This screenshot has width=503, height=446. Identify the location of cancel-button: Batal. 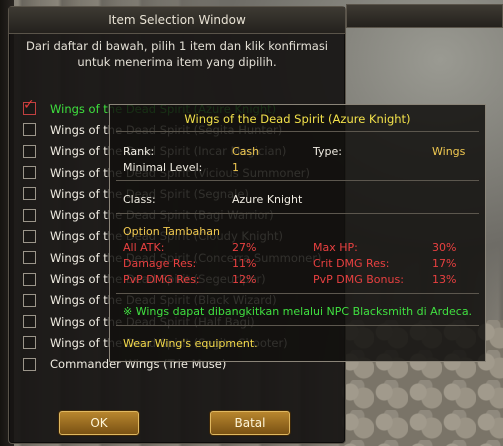
(250, 423).